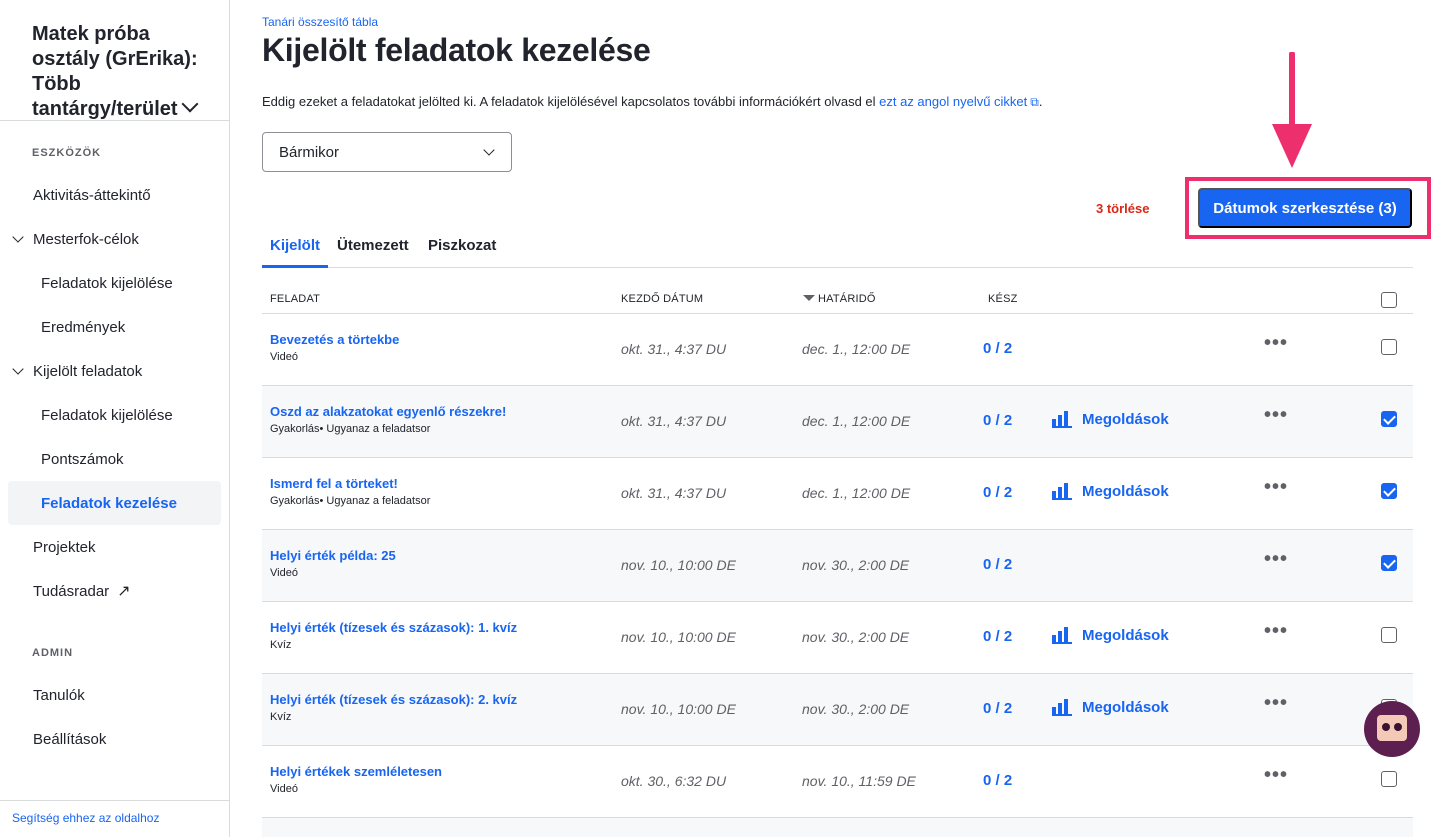  I want to click on column-header-due: HATÁRIDŐ, so click(839, 299).